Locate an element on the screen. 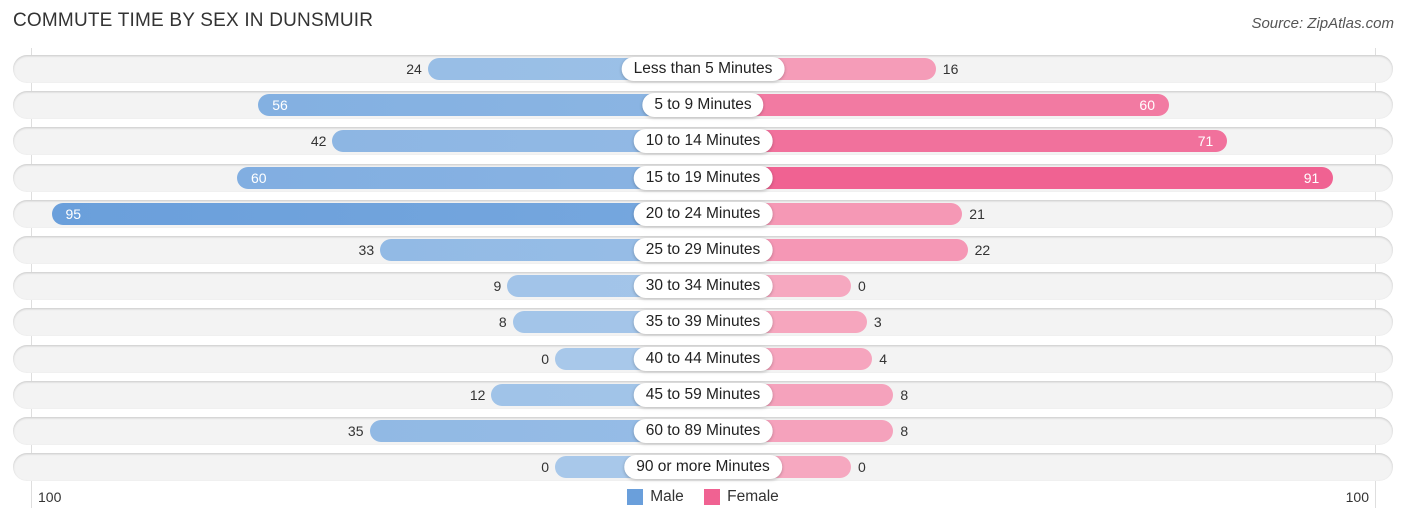 This screenshot has width=1406, height=523. value-label-female: 22 is located at coordinates (982, 250).